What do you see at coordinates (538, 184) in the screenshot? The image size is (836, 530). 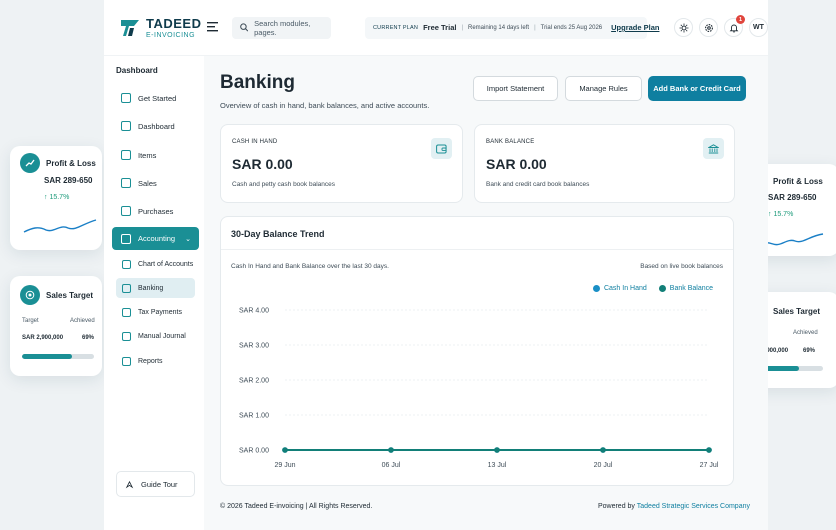 I see `bank-balance-desc: Bank and credit card book balances` at bounding box center [538, 184].